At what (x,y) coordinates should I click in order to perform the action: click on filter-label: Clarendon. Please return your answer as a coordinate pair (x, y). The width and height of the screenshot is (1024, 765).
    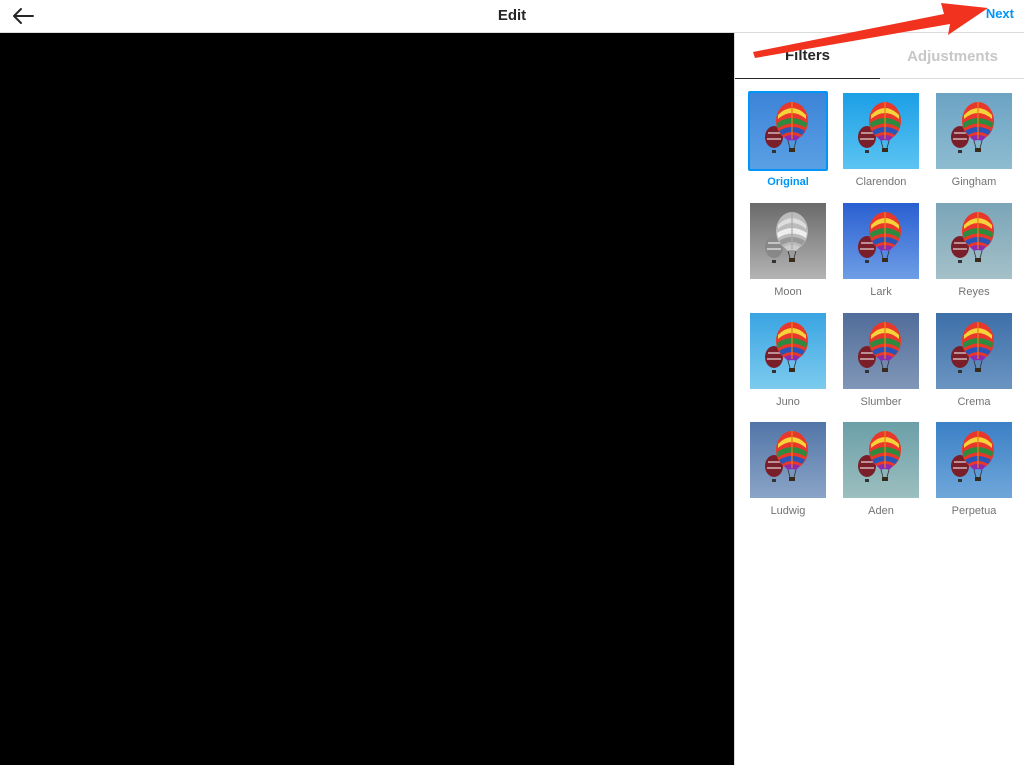
    Looking at the image, I should click on (881, 182).